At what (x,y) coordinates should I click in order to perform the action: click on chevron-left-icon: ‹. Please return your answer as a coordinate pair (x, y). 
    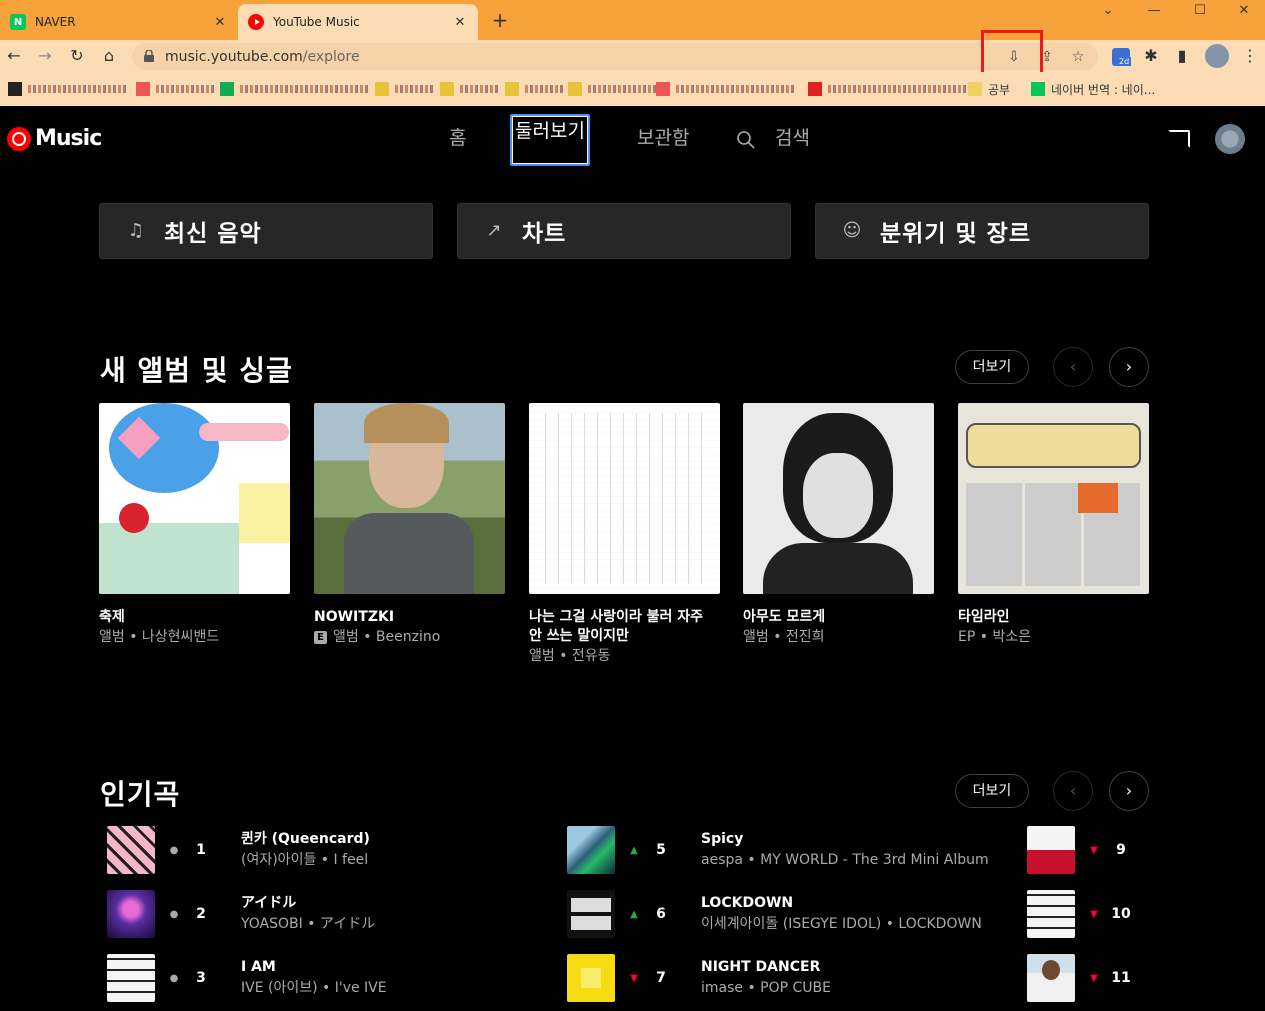
    Looking at the image, I should click on (1073, 366).